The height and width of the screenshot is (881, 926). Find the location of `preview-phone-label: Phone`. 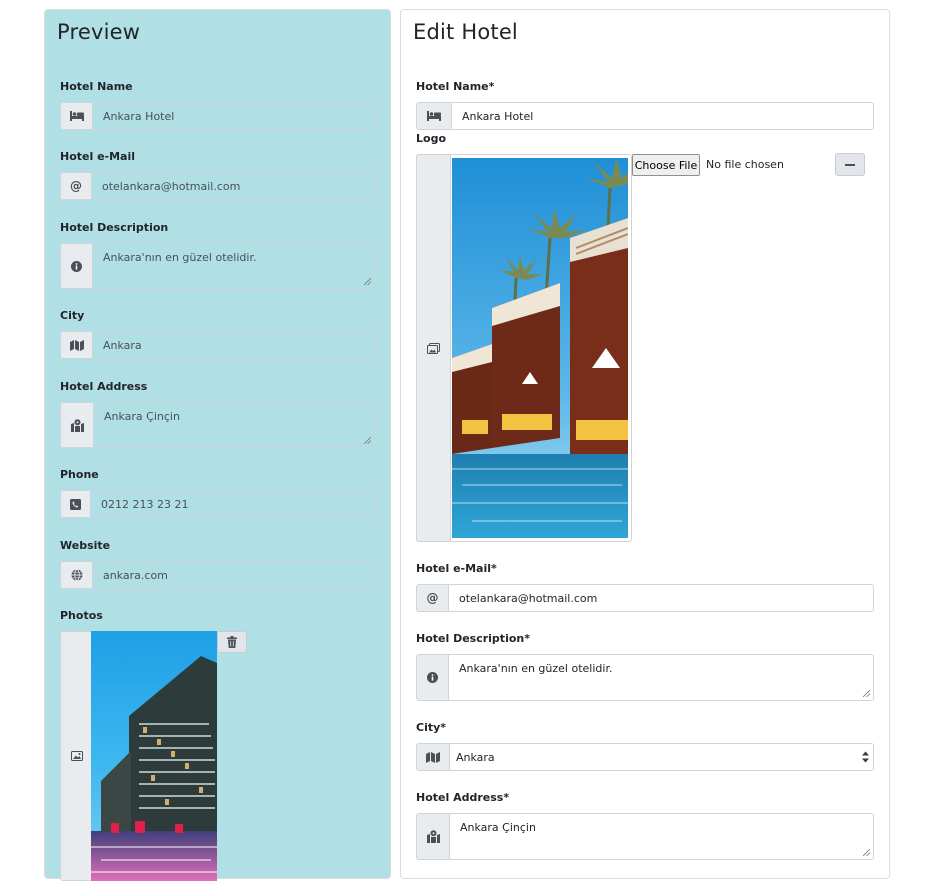

preview-phone-label: Phone is located at coordinates (79, 474).